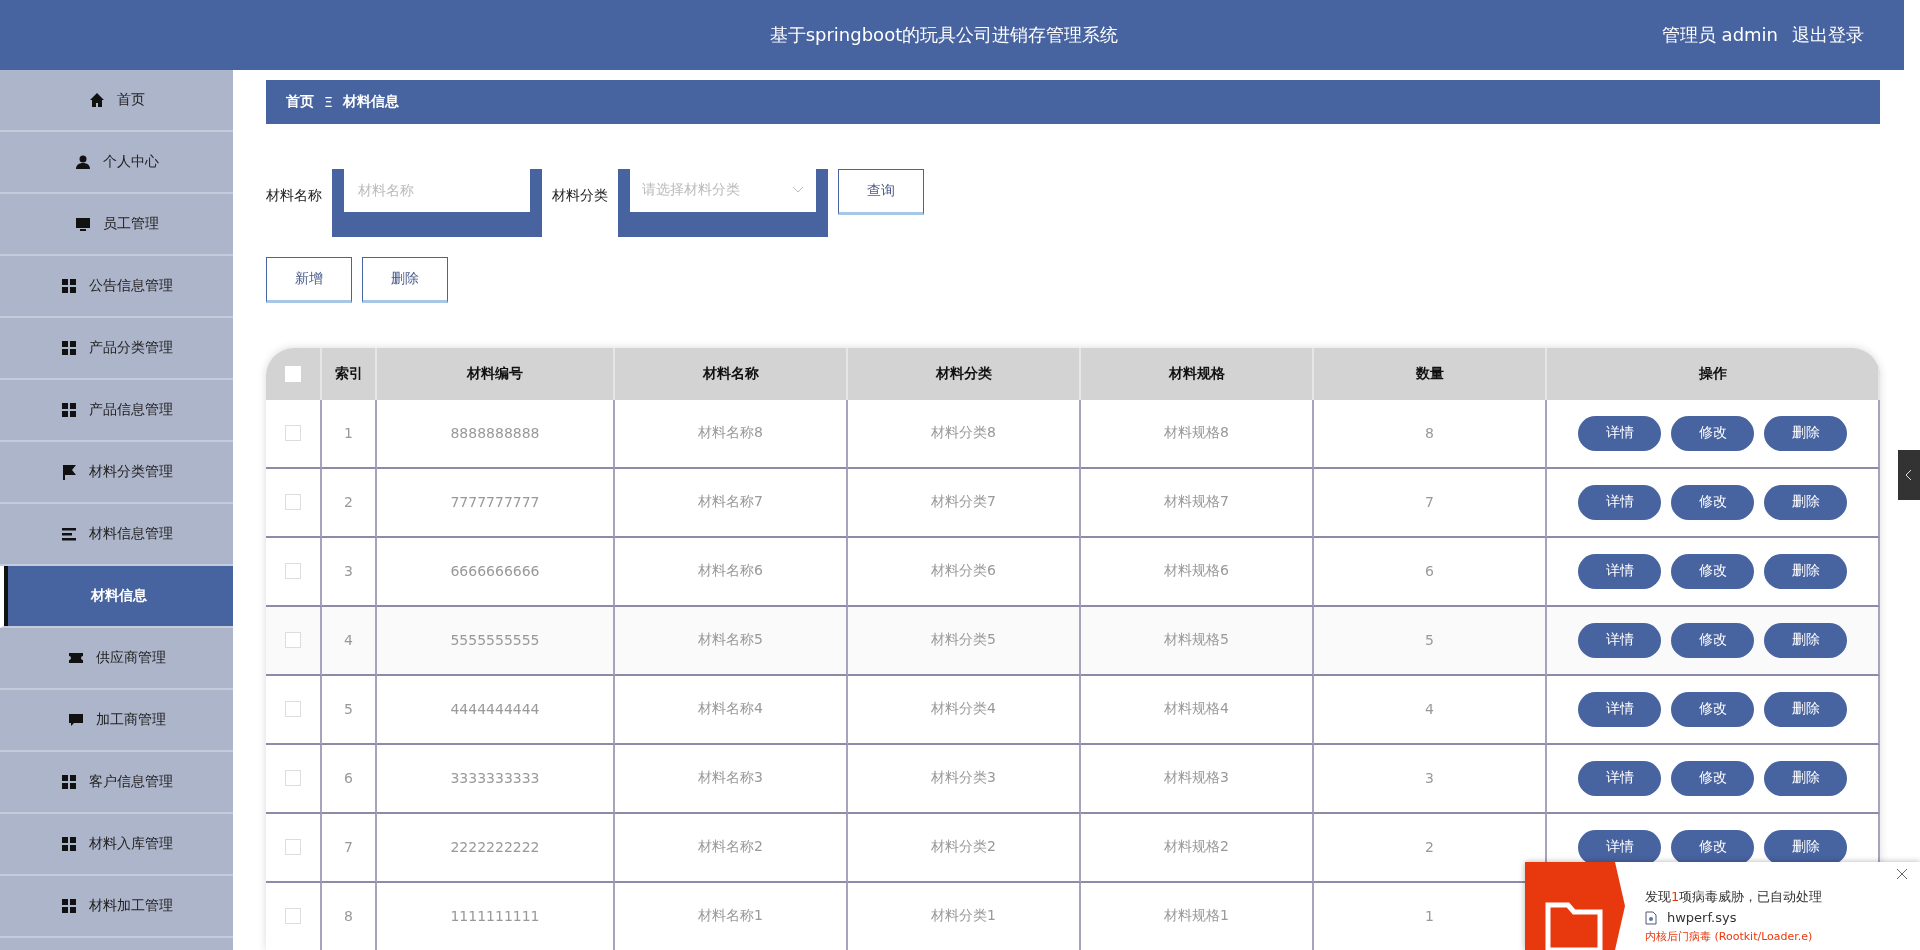 Image resolution: width=1920 pixels, height=950 pixels. Describe the element at coordinates (496, 373) in the screenshot. I see `column-header: 材料编号` at that location.